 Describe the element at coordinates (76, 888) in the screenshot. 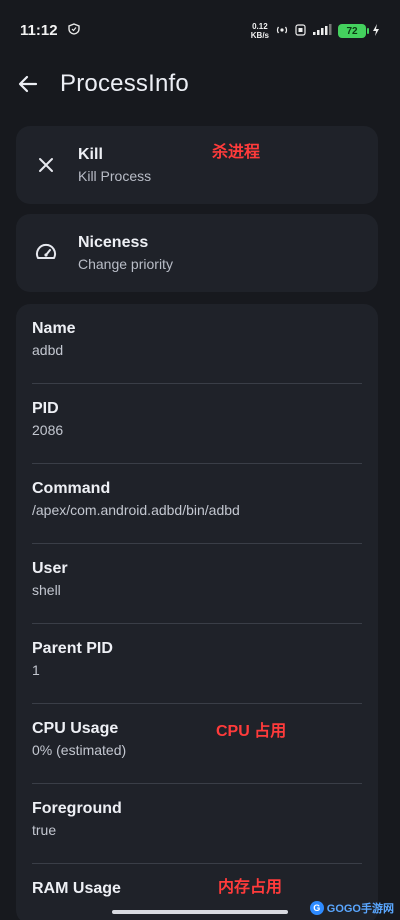

I see `info-label: RAM Usage` at that location.